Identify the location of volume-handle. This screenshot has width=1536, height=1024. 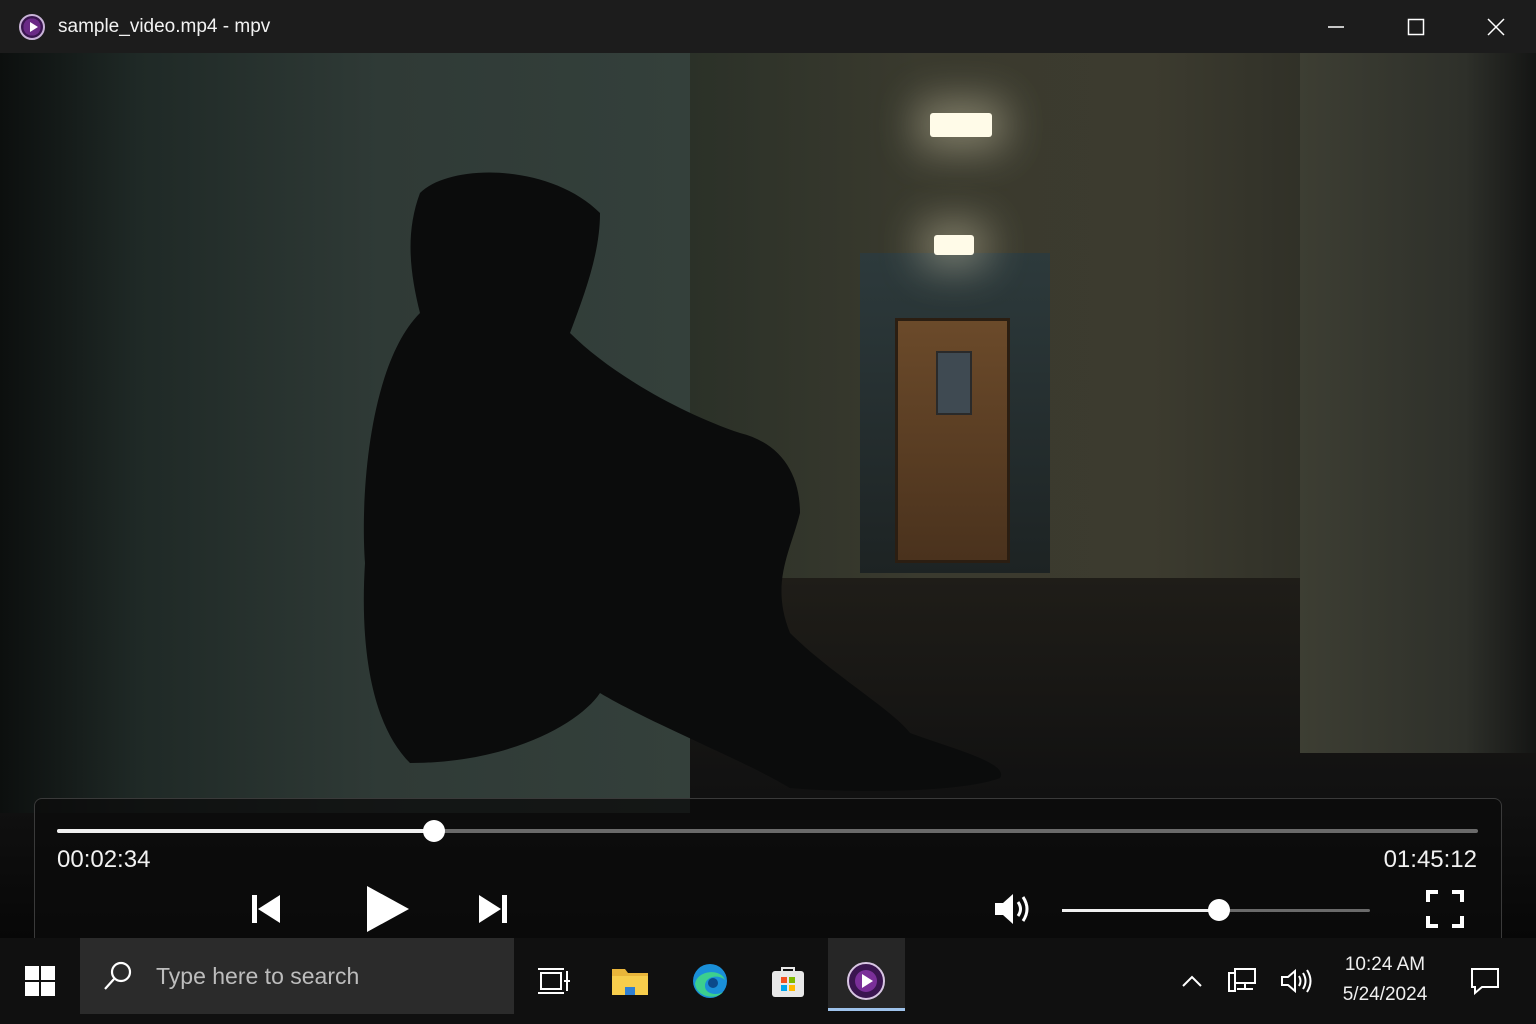
(1219, 910).